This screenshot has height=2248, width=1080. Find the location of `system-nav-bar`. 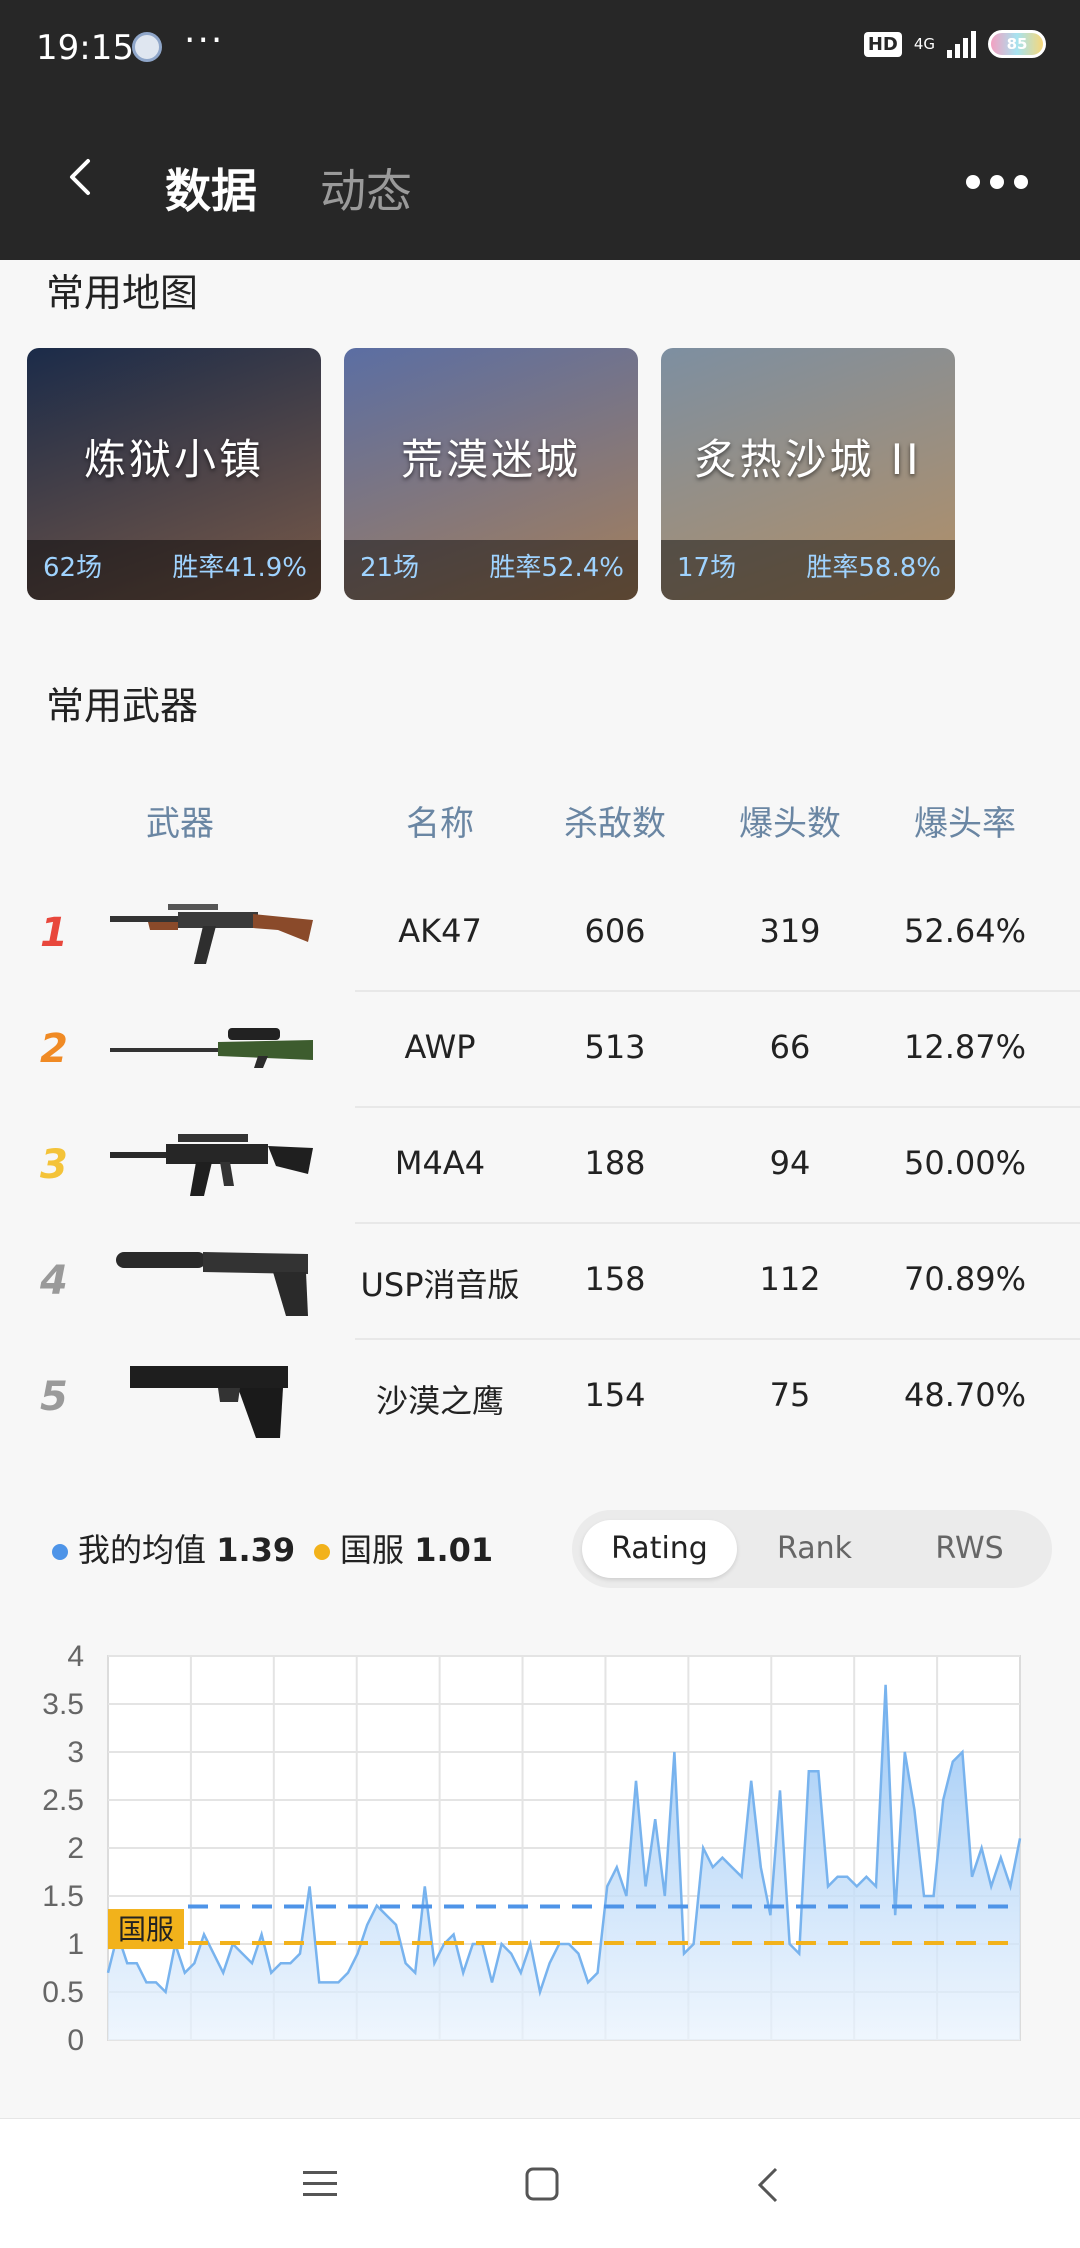

system-nav-bar is located at coordinates (540, 2183).